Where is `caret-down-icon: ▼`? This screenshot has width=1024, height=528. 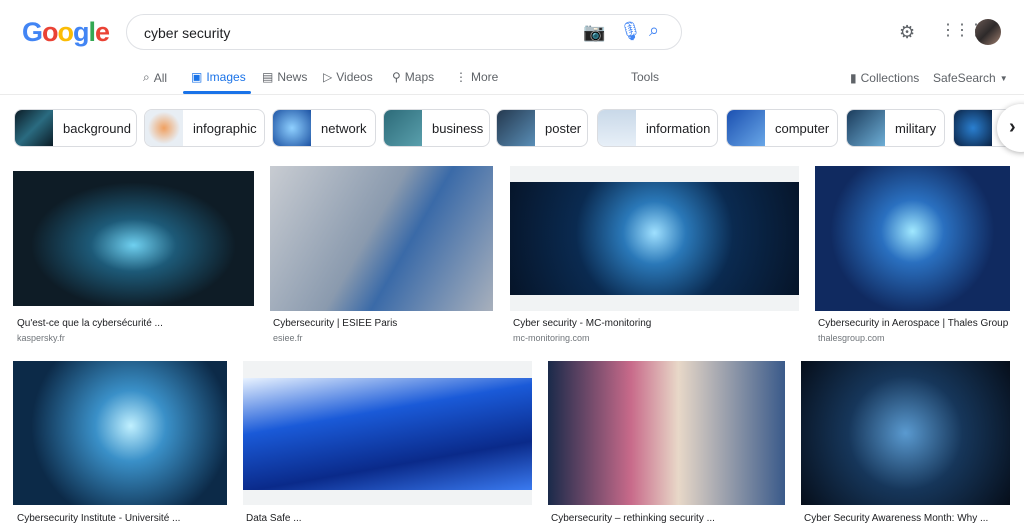
caret-down-icon: ▼ is located at coordinates (1003, 78).